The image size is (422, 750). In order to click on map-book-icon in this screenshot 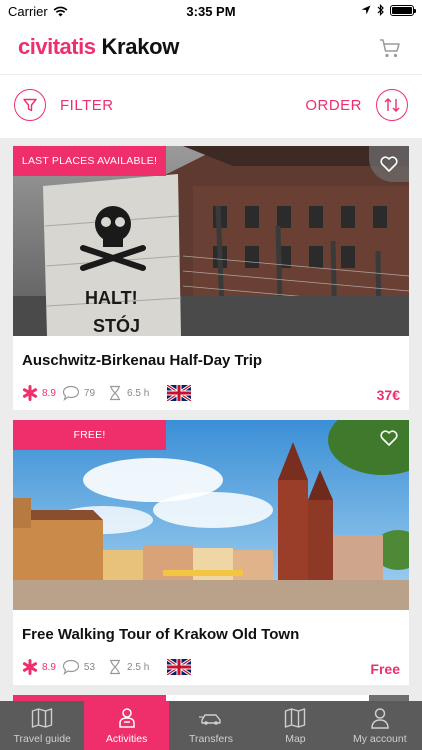, I will do `click(42, 718)`.